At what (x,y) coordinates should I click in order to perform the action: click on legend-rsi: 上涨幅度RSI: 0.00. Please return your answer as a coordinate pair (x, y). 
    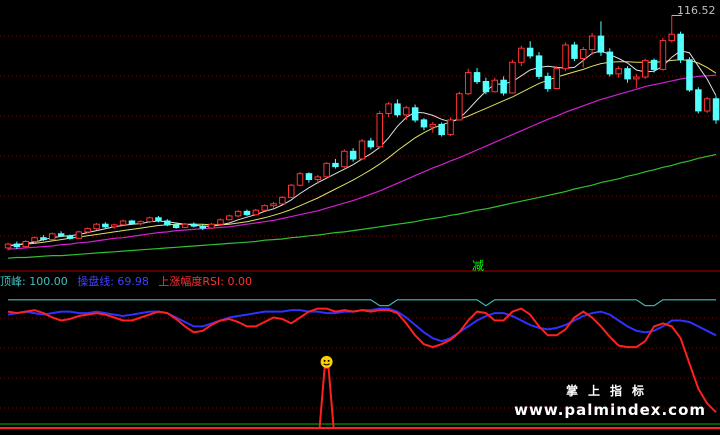
    Looking at the image, I should click on (205, 281).